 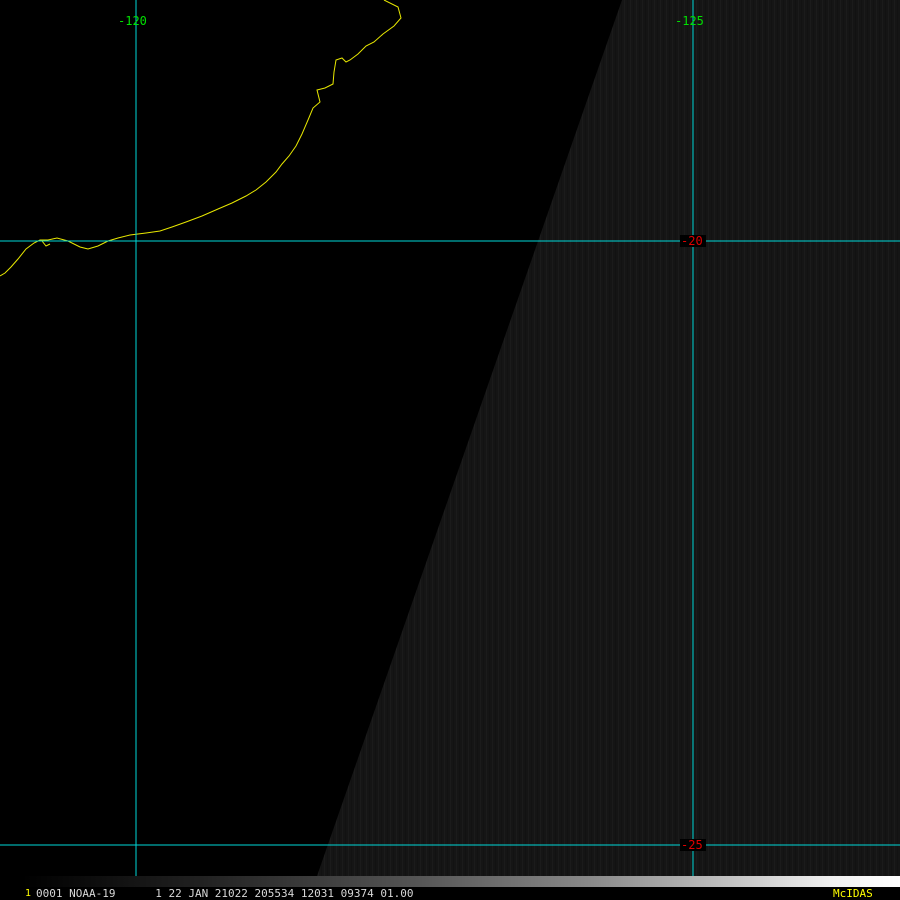 What do you see at coordinates (692, 241) in the screenshot?
I see `latitude-label-20: -20` at bounding box center [692, 241].